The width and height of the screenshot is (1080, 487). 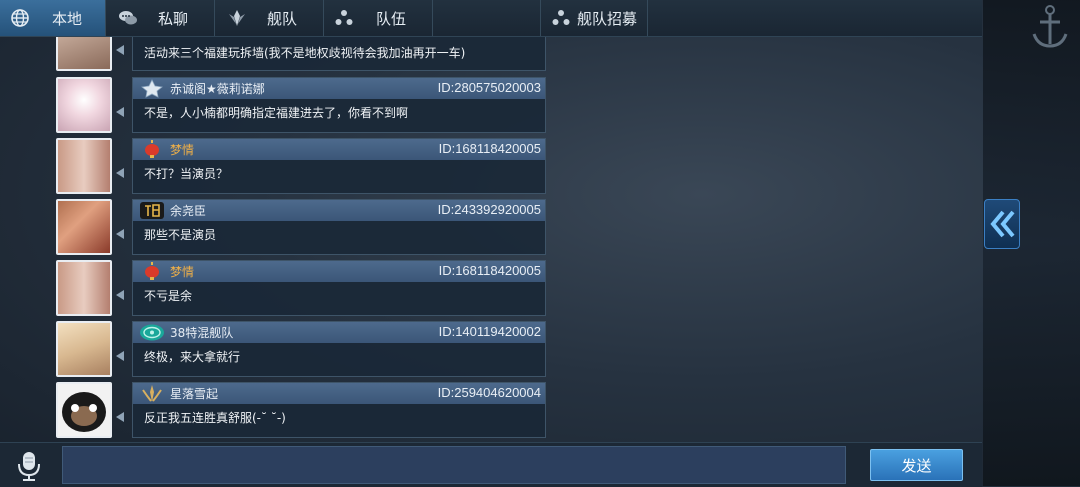 I want to click on globe-icon, so click(x=20, y=18).